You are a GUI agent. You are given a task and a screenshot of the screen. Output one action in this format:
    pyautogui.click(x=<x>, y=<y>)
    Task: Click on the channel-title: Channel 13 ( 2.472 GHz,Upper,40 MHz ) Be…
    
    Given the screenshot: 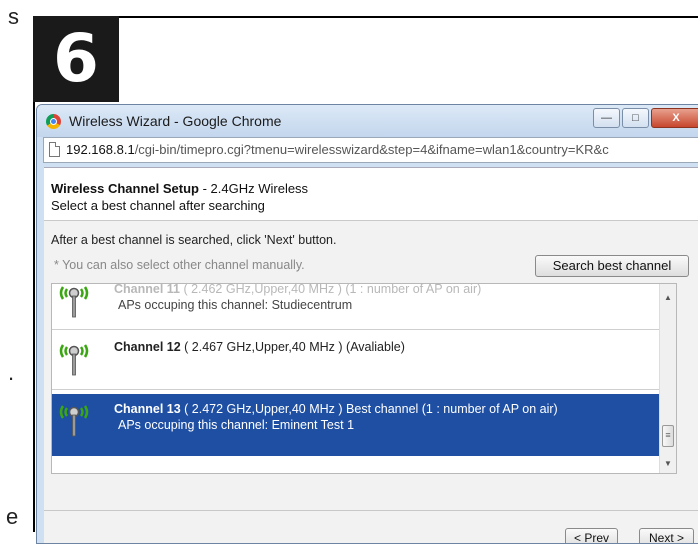 What is the action you would take?
    pyautogui.click(x=336, y=409)
    